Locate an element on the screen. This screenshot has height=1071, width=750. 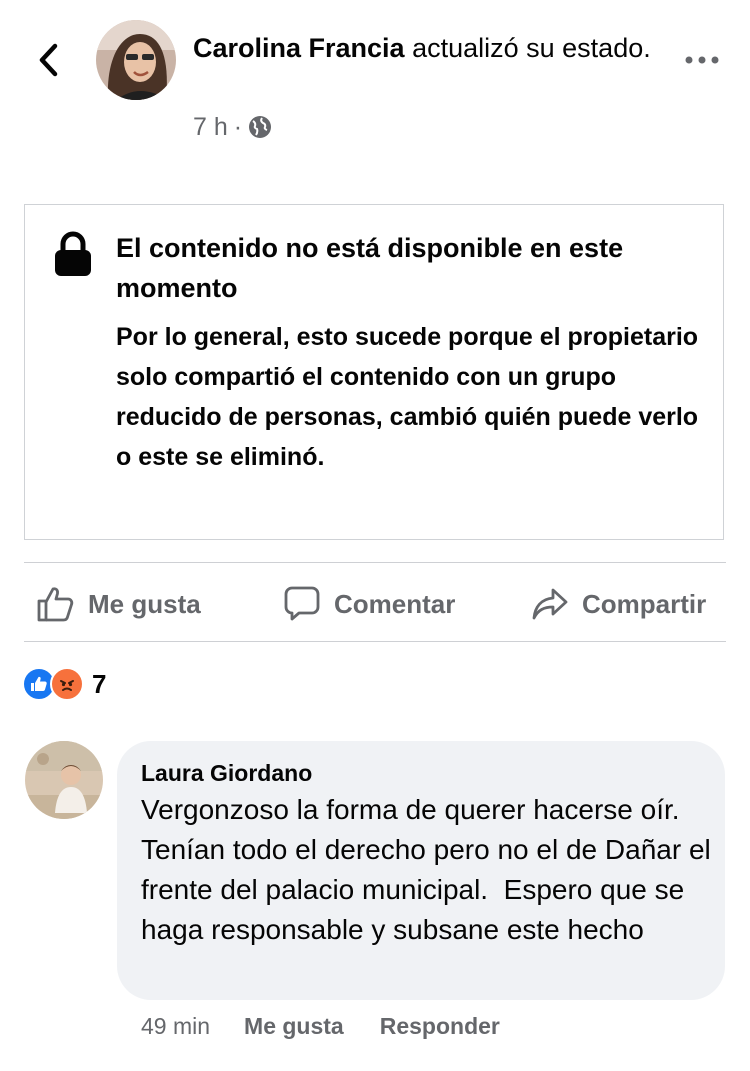
chevron-left-icon is located at coordinates (48, 60).